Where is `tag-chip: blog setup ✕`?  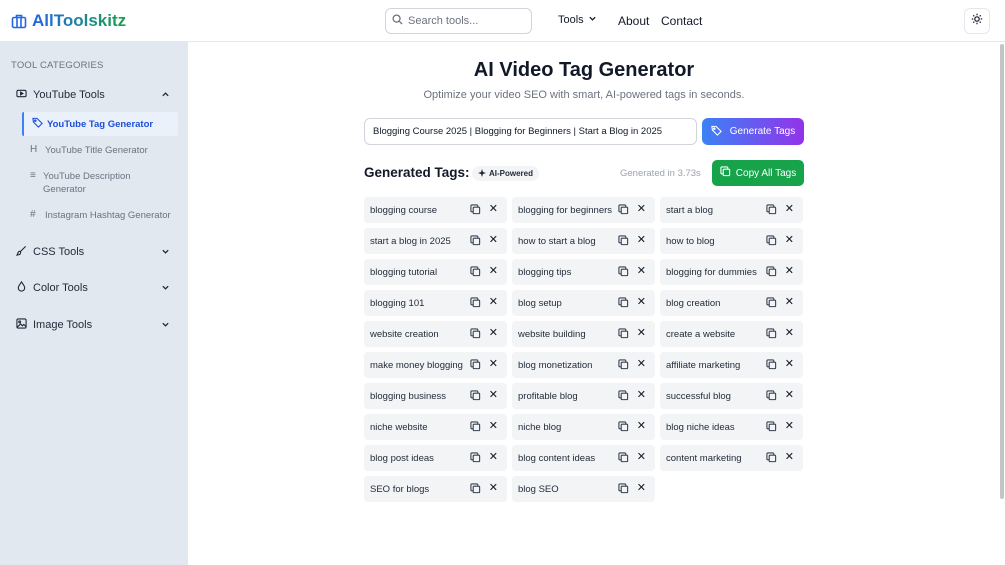 tag-chip: blog setup ✕ is located at coordinates (583, 303).